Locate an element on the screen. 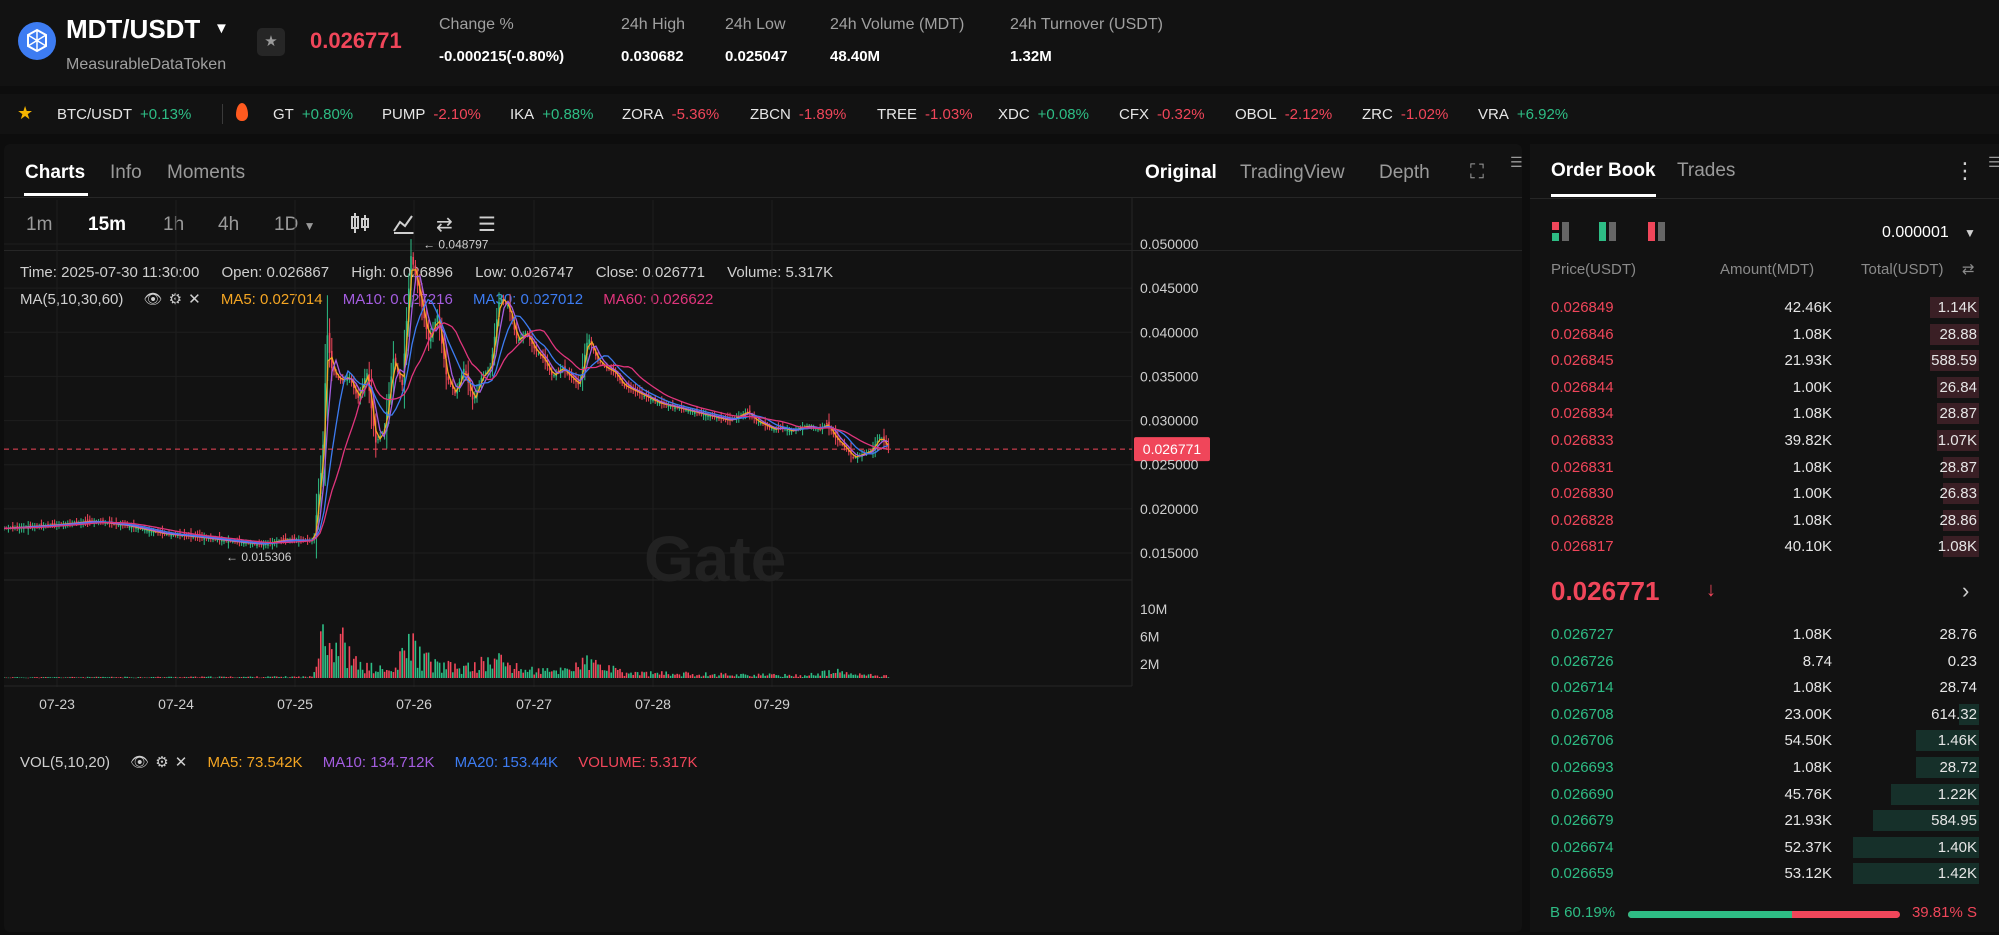 The height and width of the screenshot is (935, 1999). tab-order-book: Order Book is located at coordinates (1603, 171).